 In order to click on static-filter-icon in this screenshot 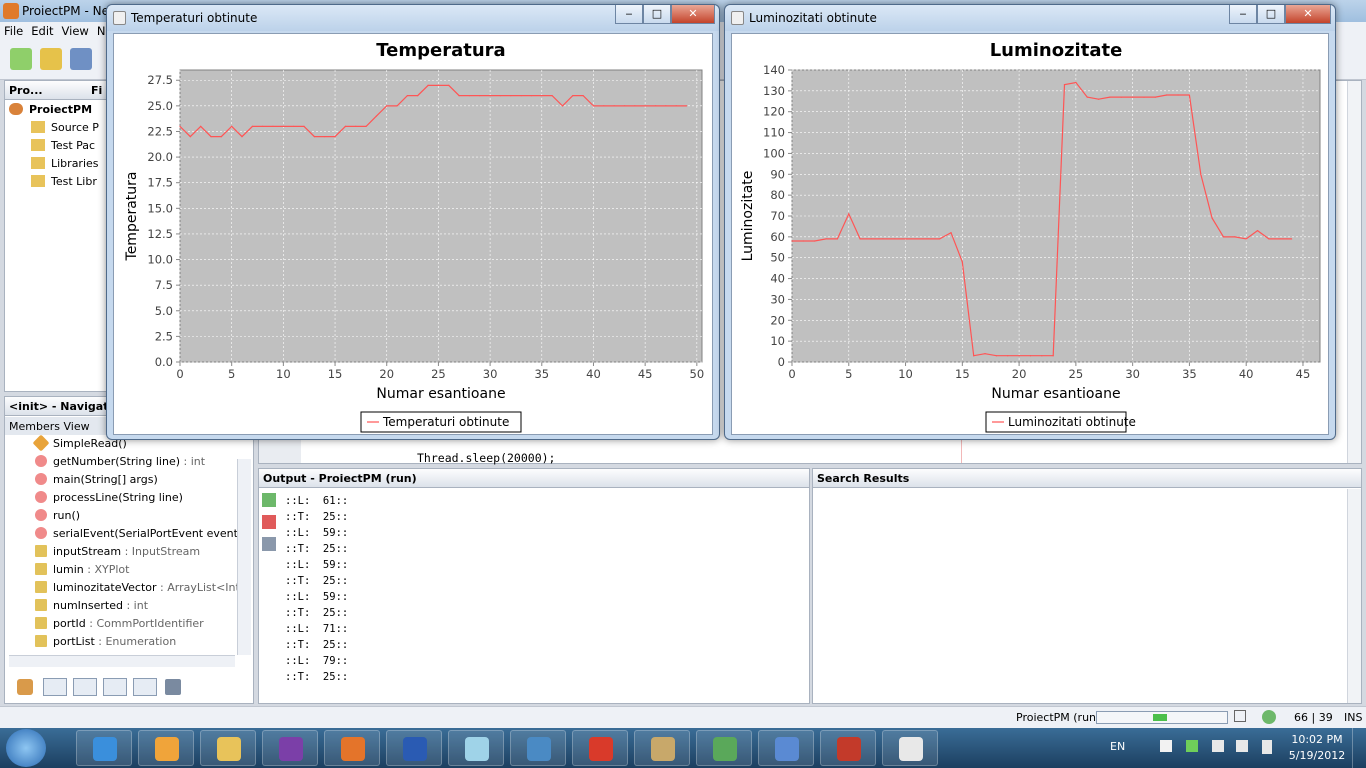, I will do `click(85, 687)`.